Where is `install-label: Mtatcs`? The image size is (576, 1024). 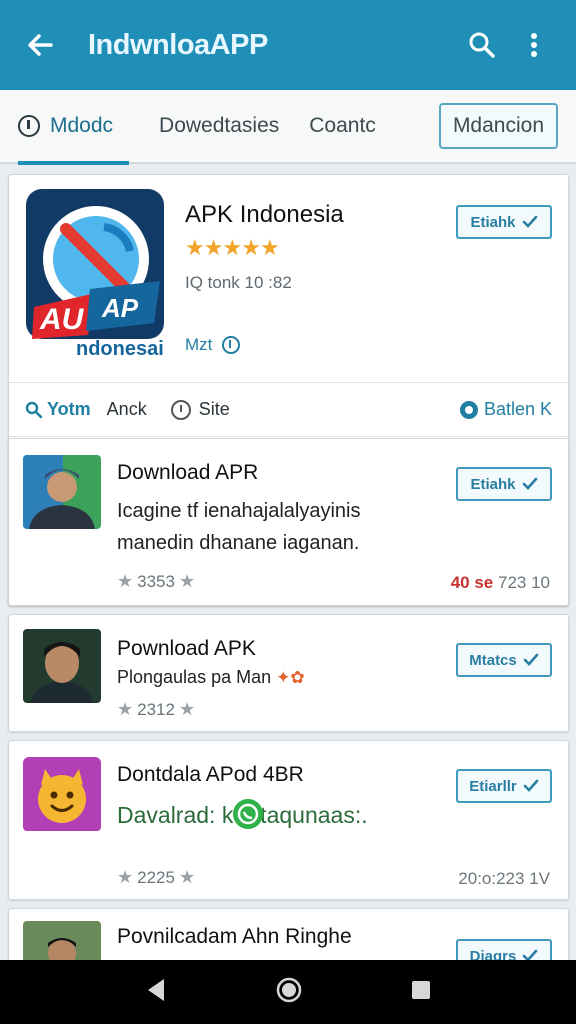 install-label: Mtatcs is located at coordinates (493, 660).